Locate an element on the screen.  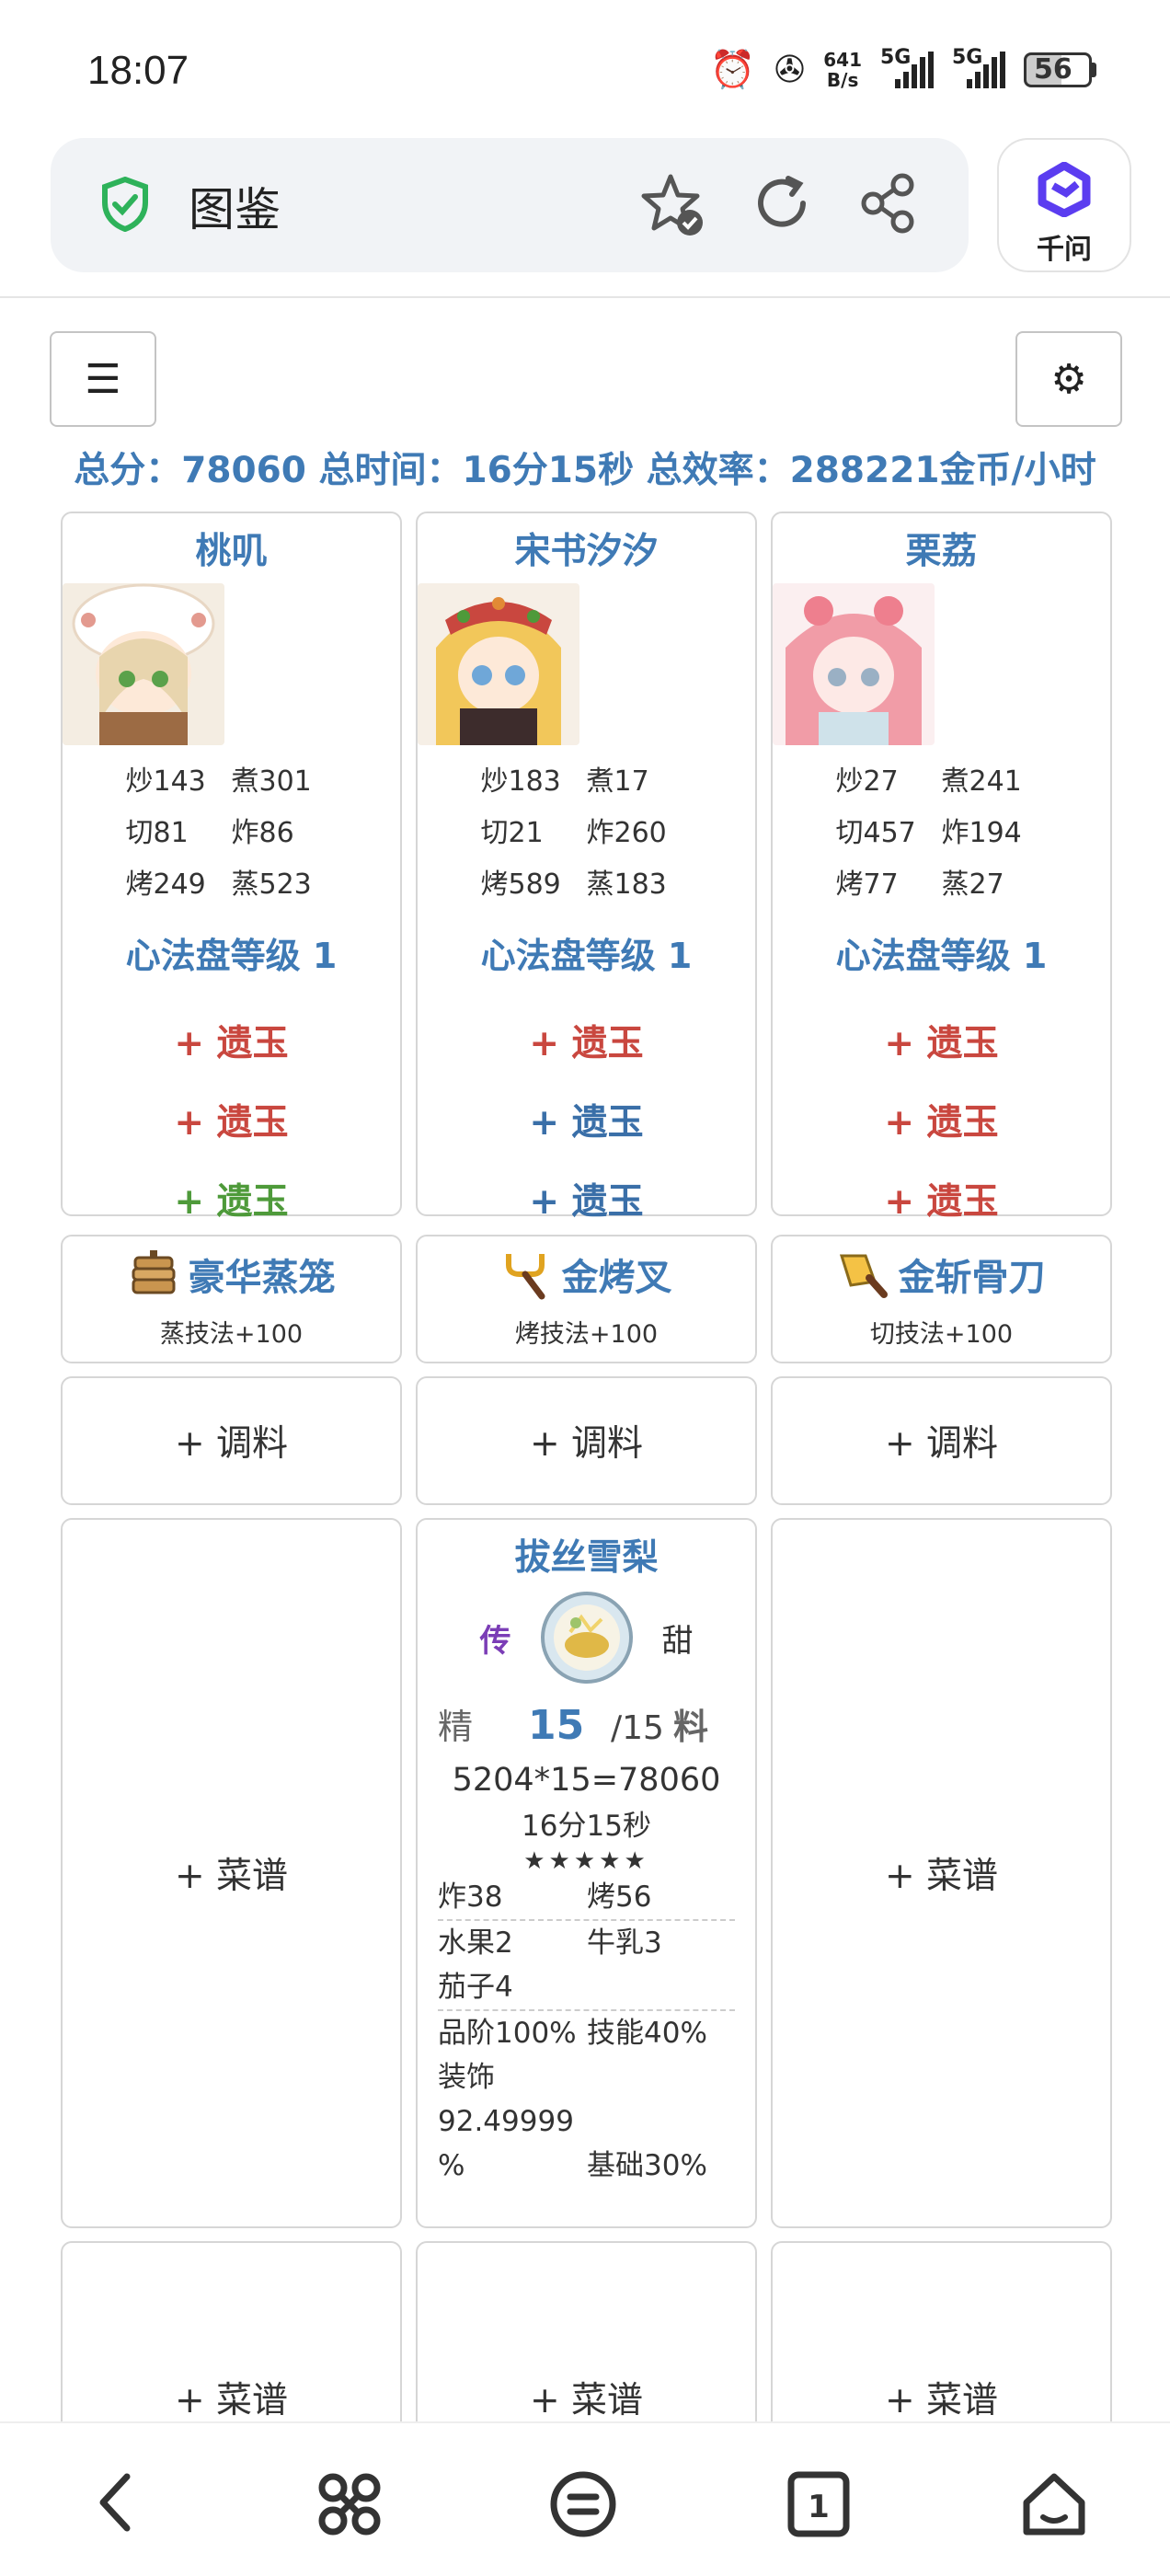
cleaver-icon is located at coordinates (863, 1276).